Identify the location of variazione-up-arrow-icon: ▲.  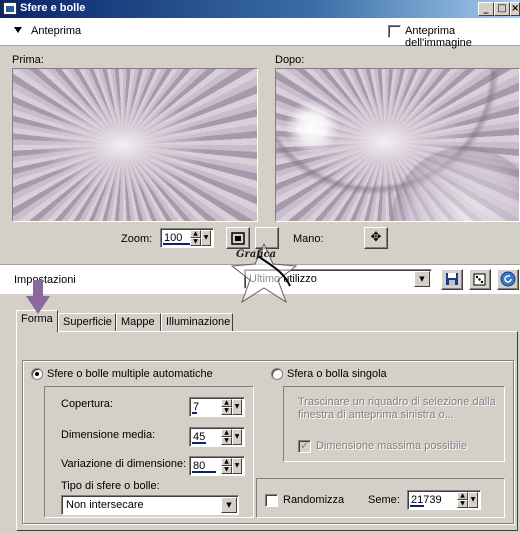
(226, 462).